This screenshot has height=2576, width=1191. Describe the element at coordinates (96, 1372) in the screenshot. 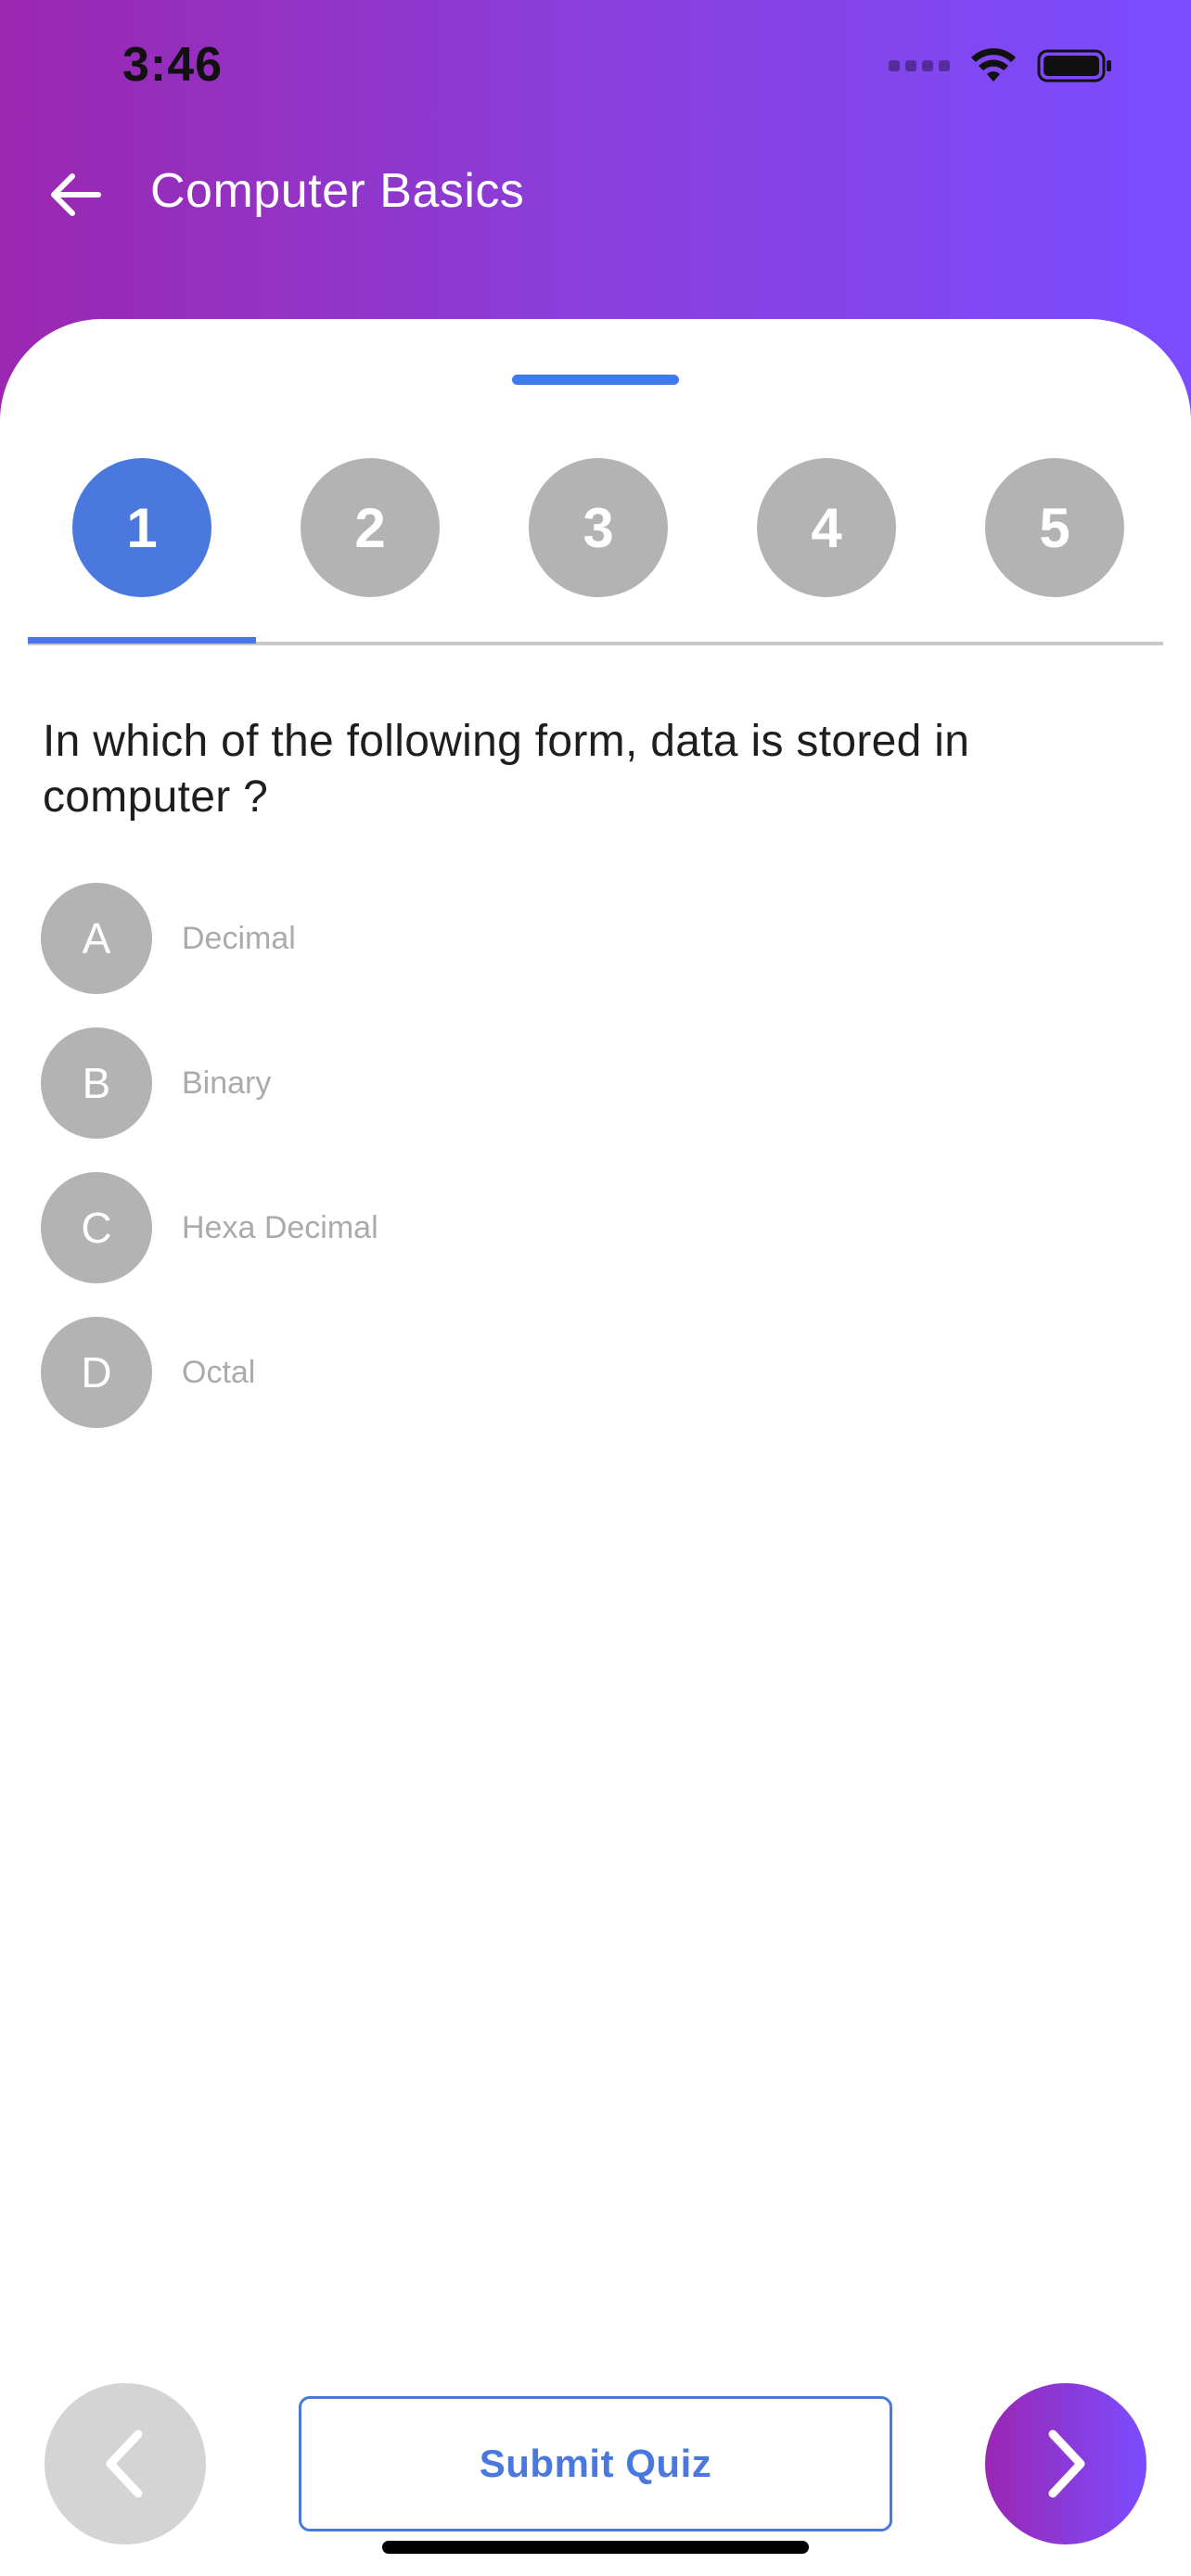

I see `option-letter: D` at that location.